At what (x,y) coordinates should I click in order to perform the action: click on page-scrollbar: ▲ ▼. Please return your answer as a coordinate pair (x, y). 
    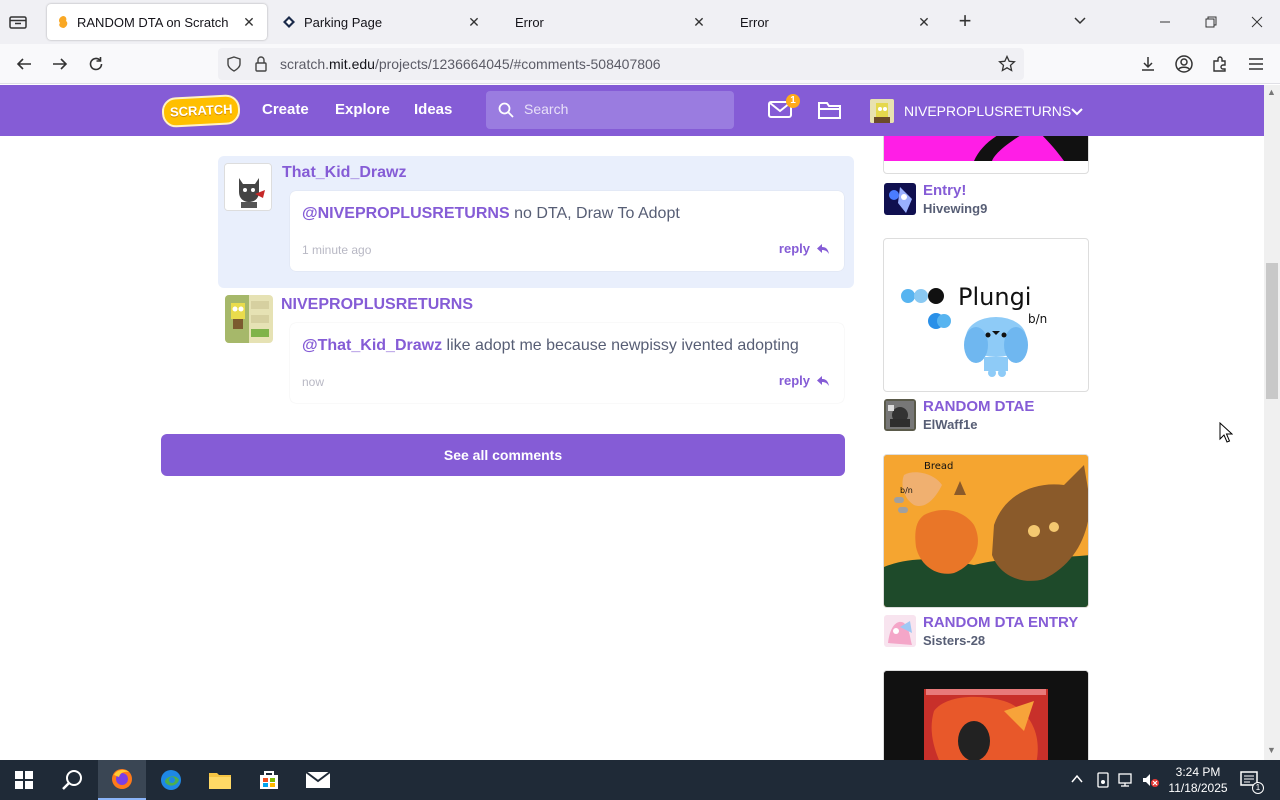
    Looking at the image, I should click on (1272, 422).